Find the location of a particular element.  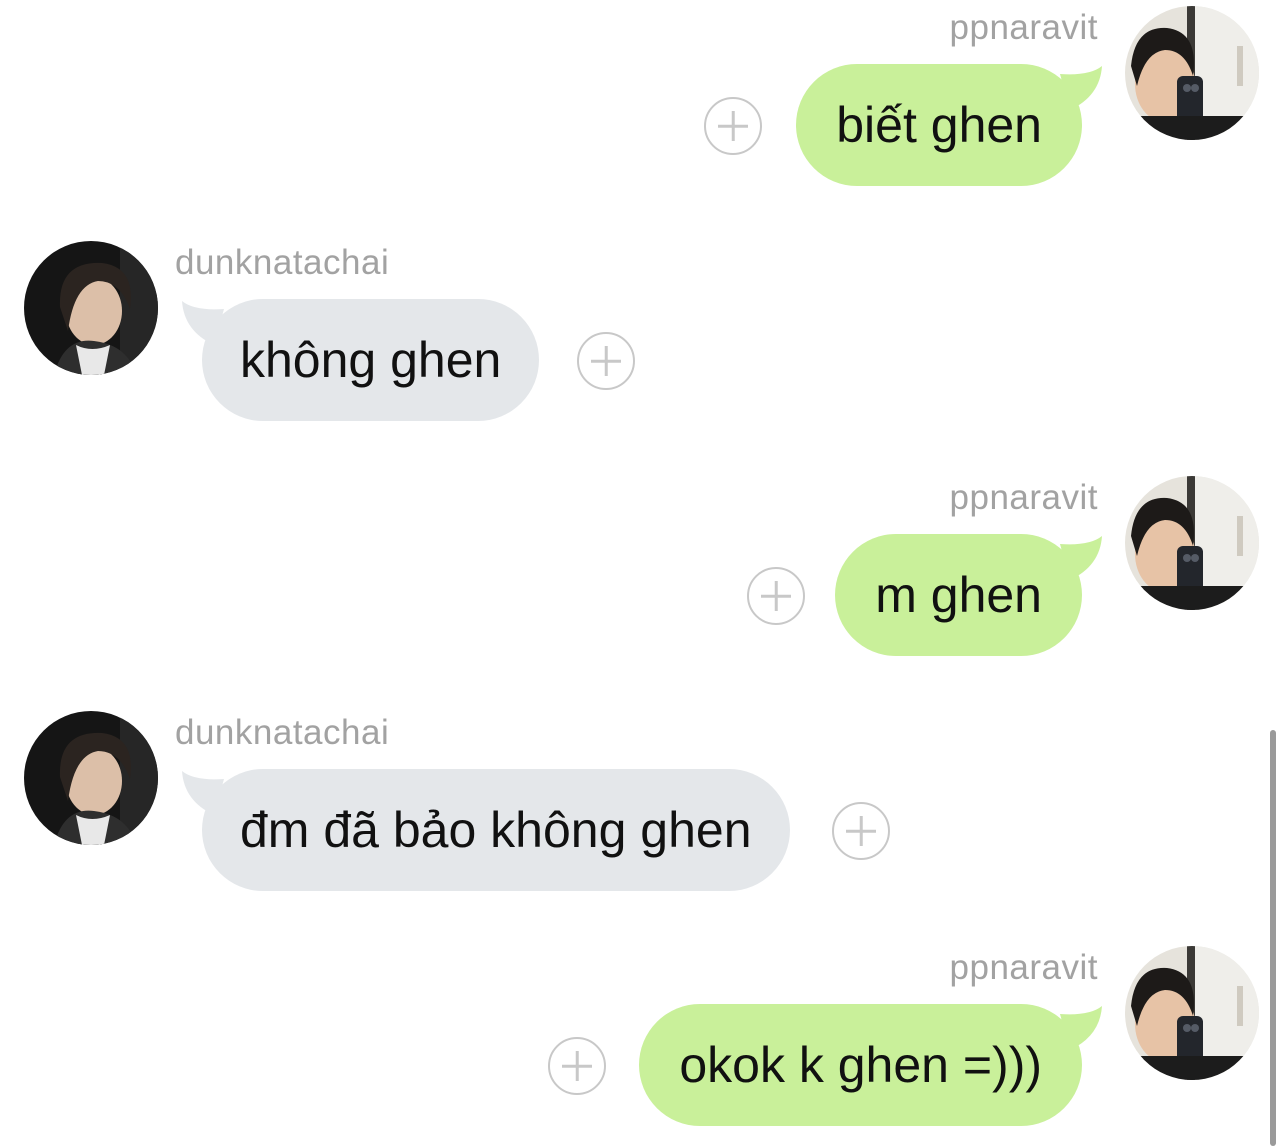

message-bubble: không ghen is located at coordinates (361, 360).